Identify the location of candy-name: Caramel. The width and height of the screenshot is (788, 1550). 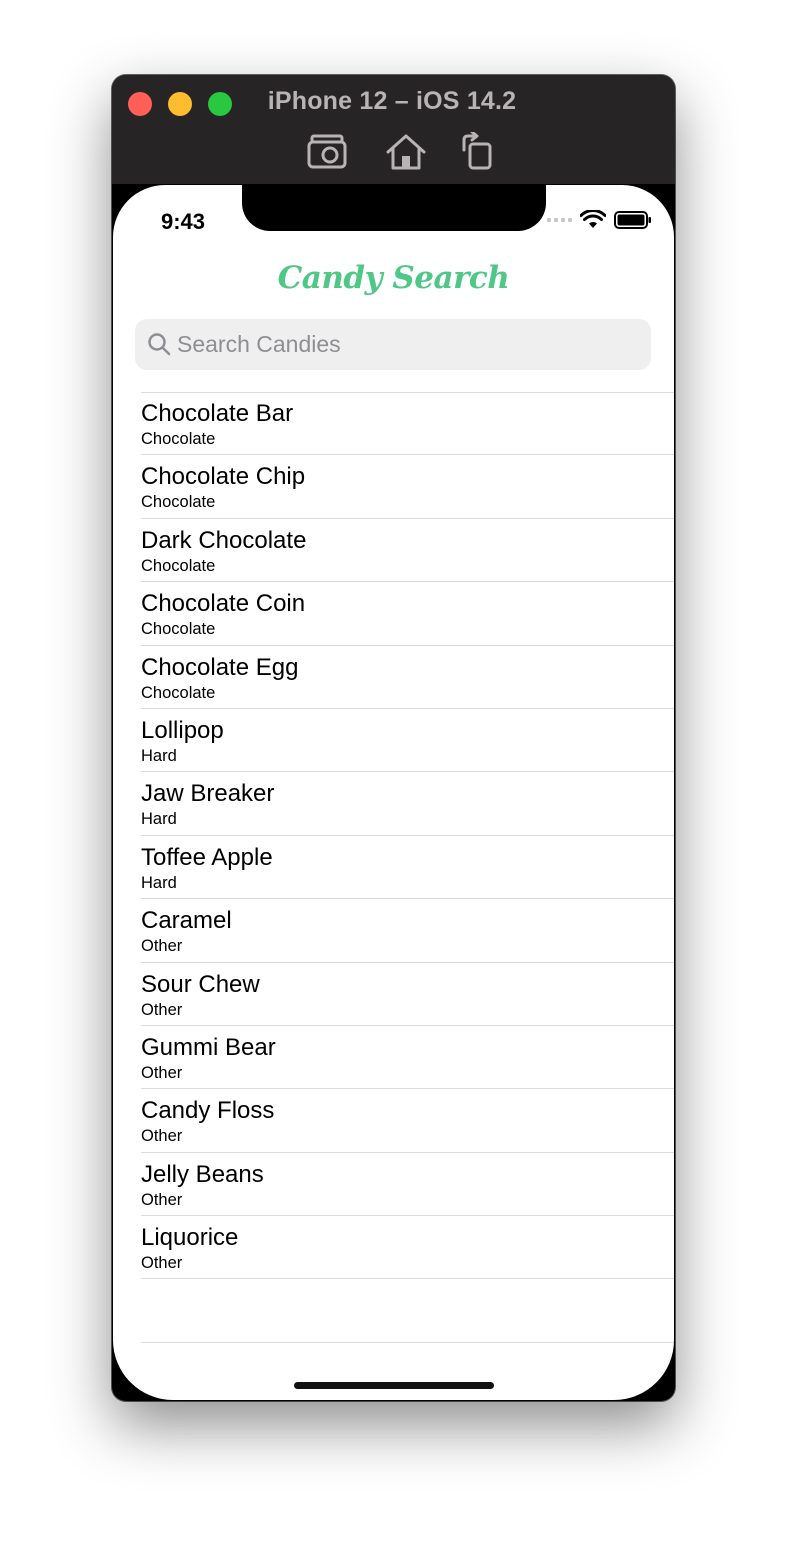
(186, 921).